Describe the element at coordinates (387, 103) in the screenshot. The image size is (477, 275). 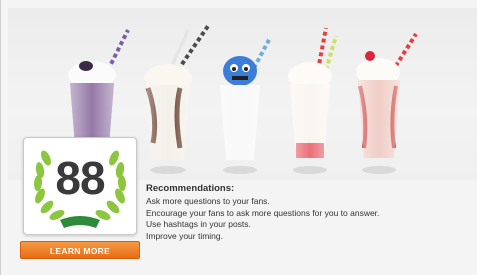
I see `milkshake-strawberry` at that location.